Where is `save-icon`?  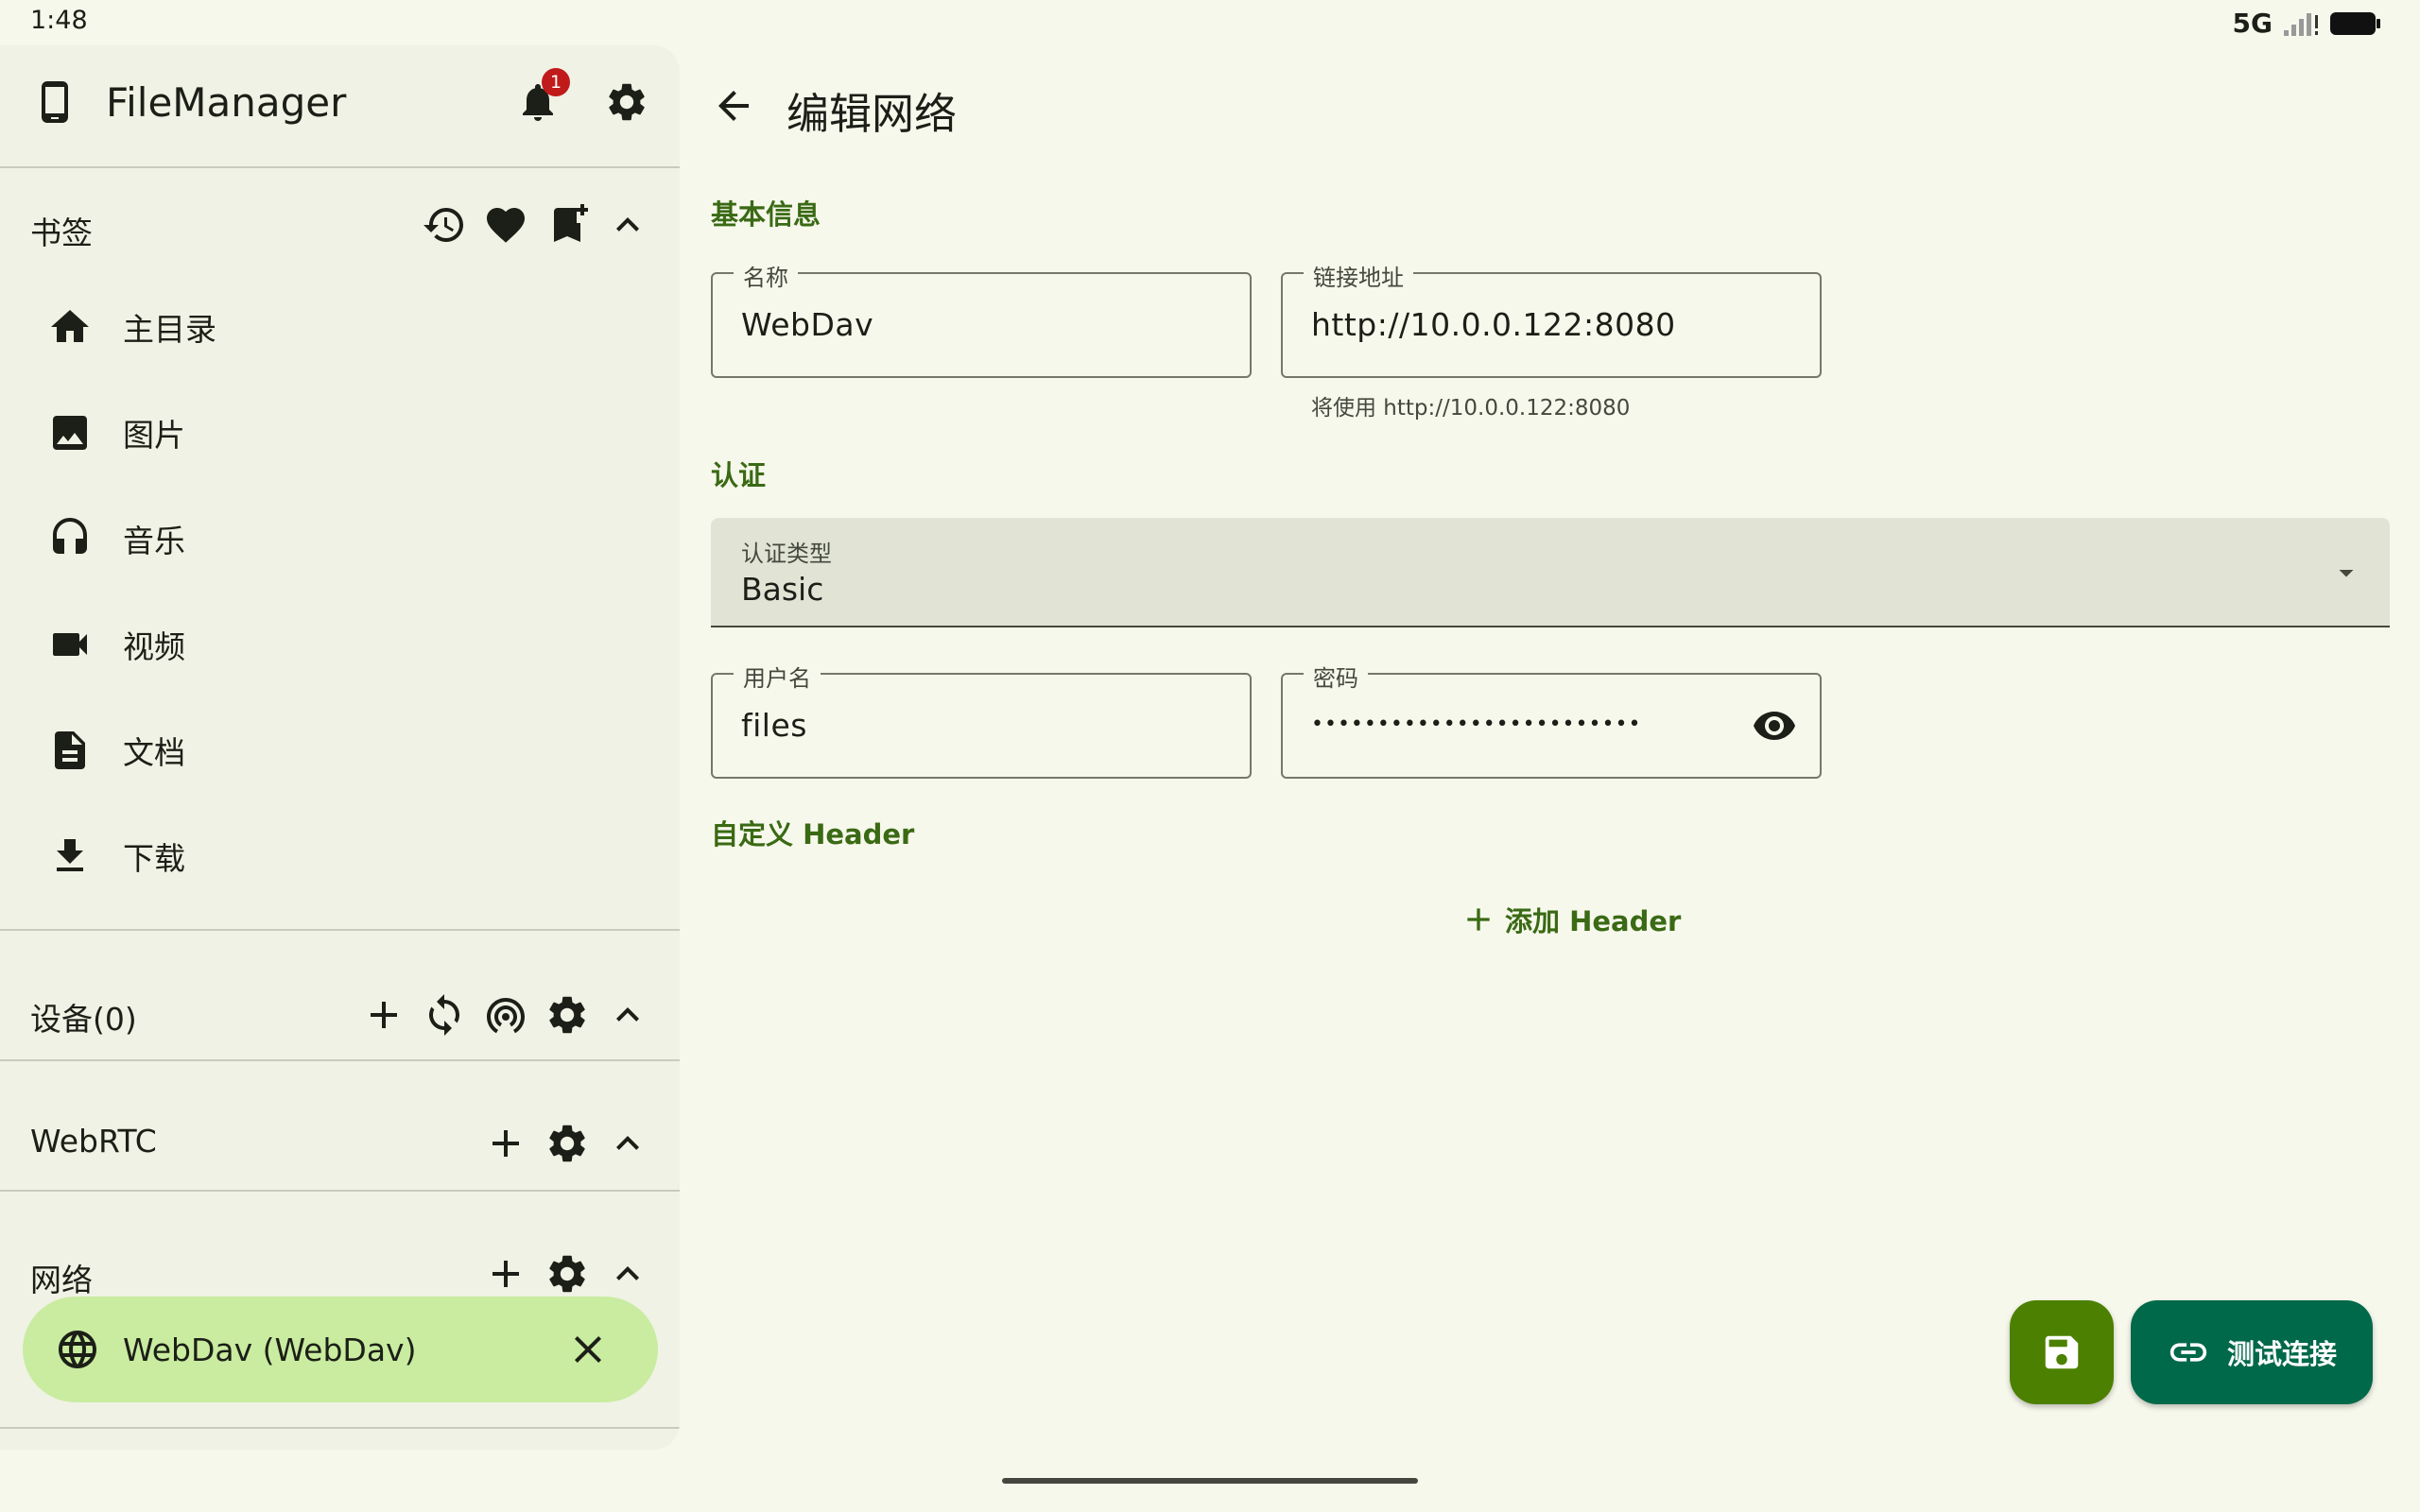
save-icon is located at coordinates (2062, 1352).